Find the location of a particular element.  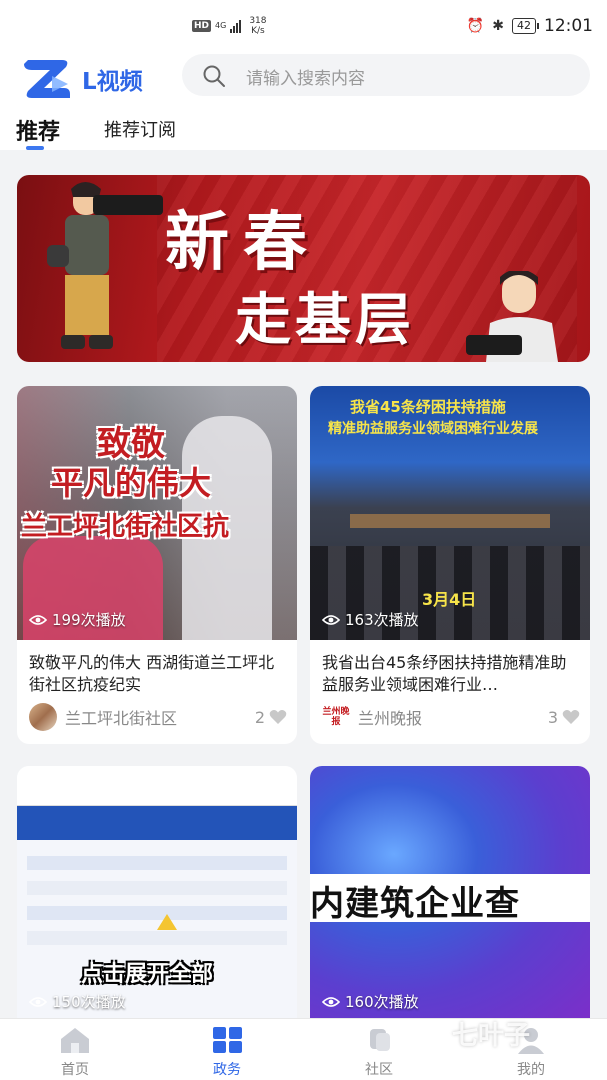

nav-home: 首页 is located at coordinates (75, 1052).